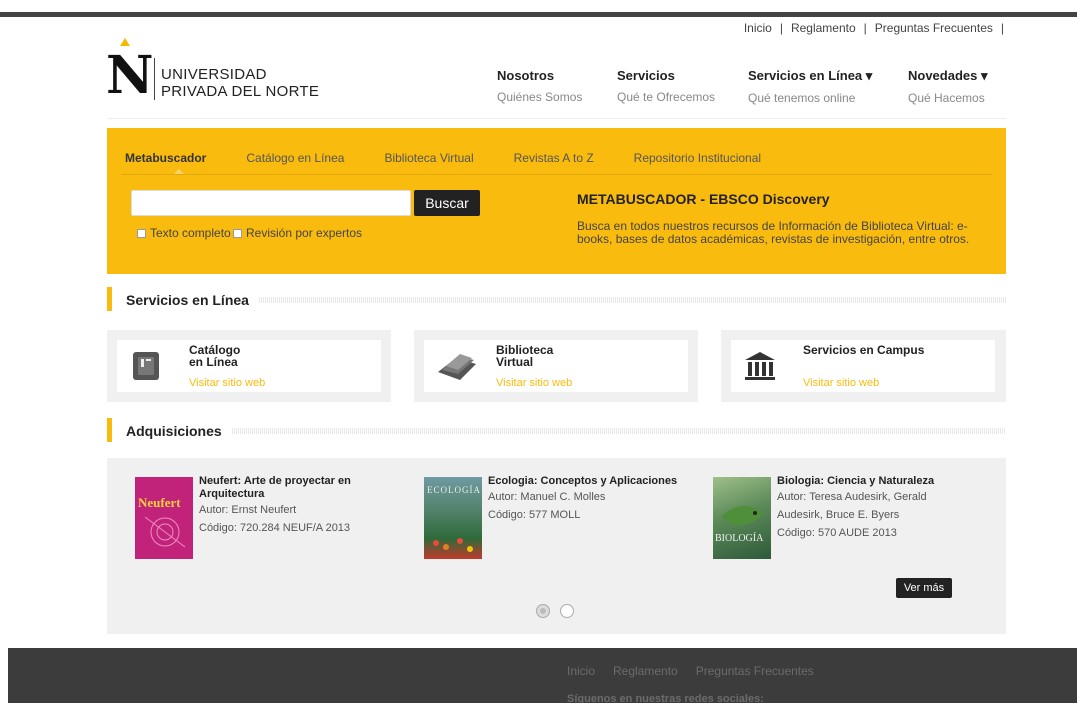  I want to click on book-title-line1: Ecologia: Conceptos y Aplicaciones, so click(583, 481).